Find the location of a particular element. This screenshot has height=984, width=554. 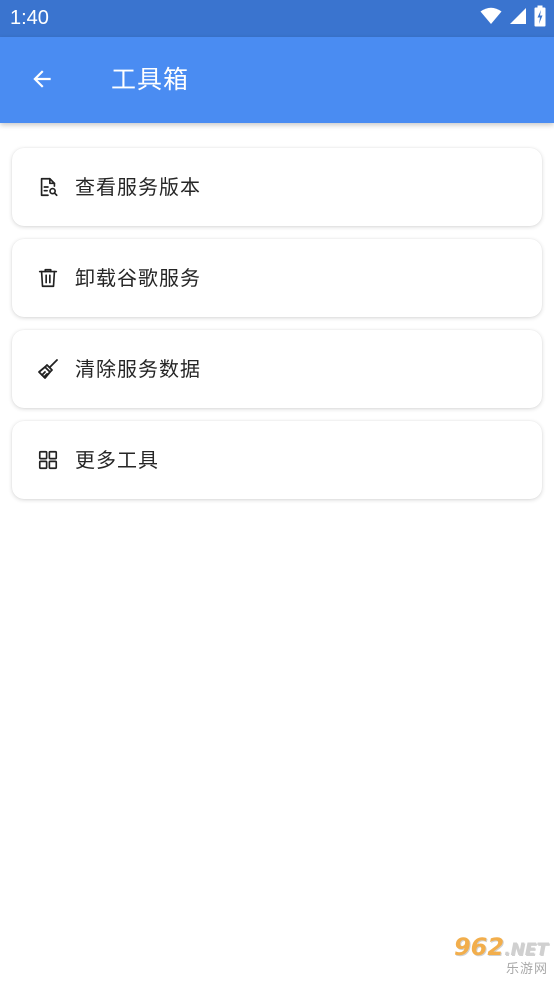

wifi-icon is located at coordinates (491, 18).